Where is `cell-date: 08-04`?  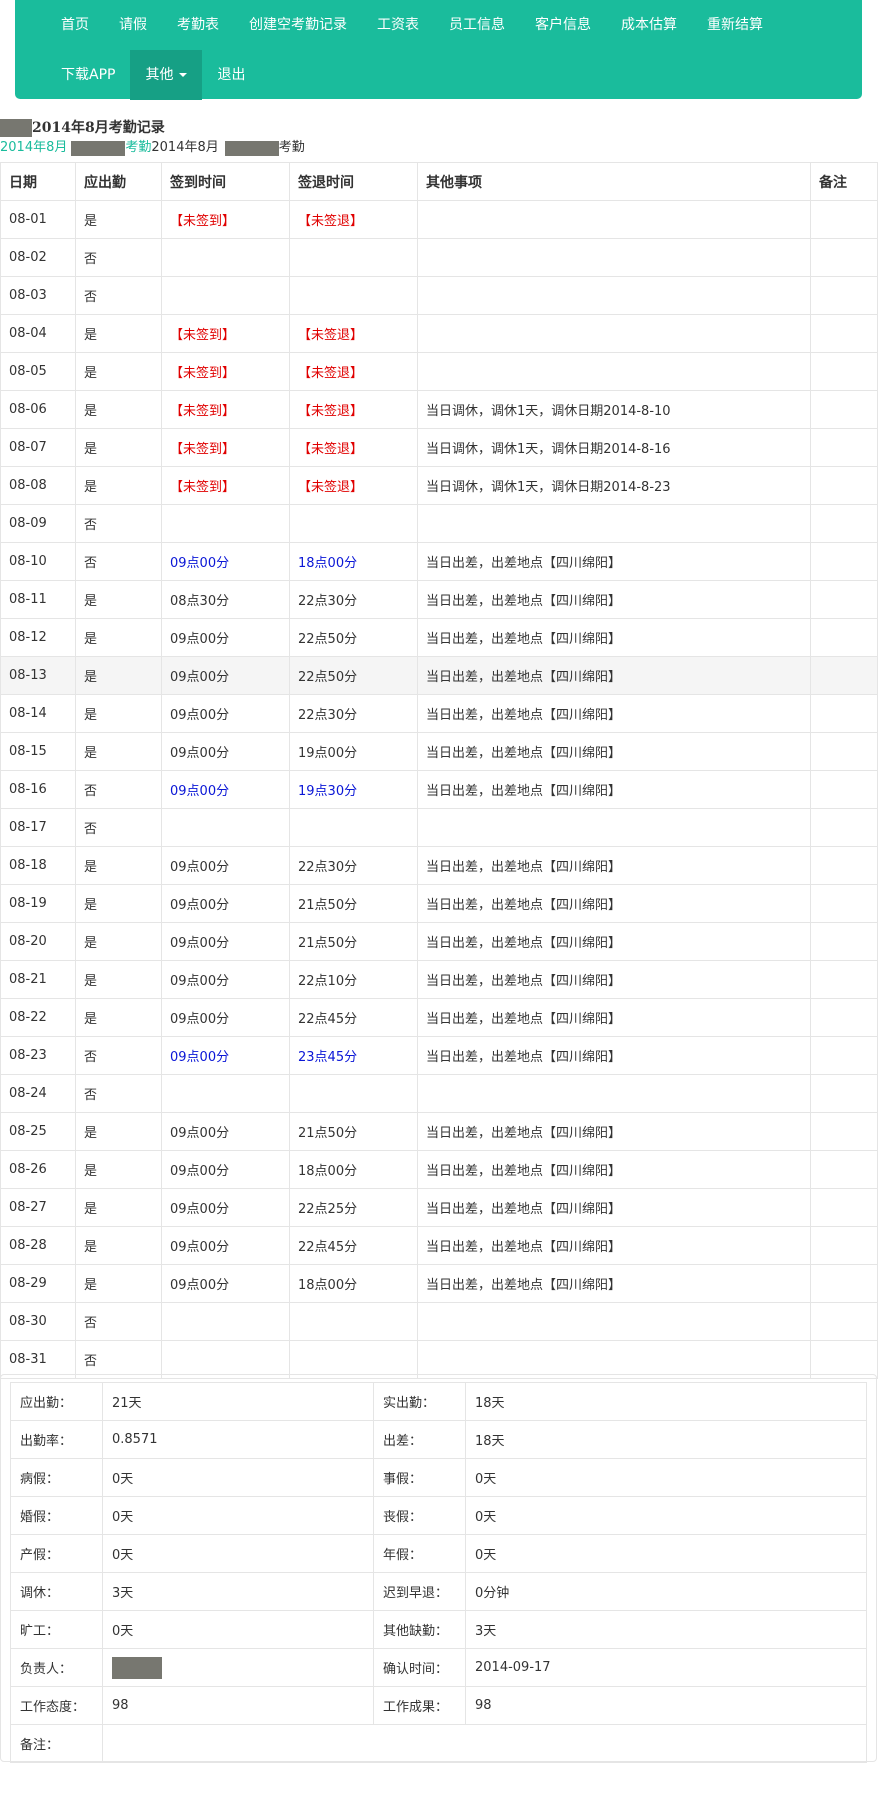
cell-date: 08-04 is located at coordinates (38, 333).